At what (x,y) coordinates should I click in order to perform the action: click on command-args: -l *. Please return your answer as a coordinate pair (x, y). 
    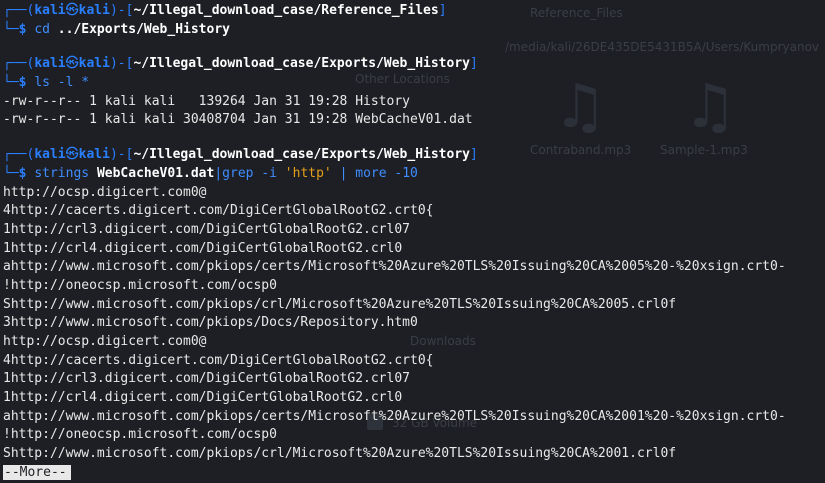
    Looking at the image, I should click on (73, 83).